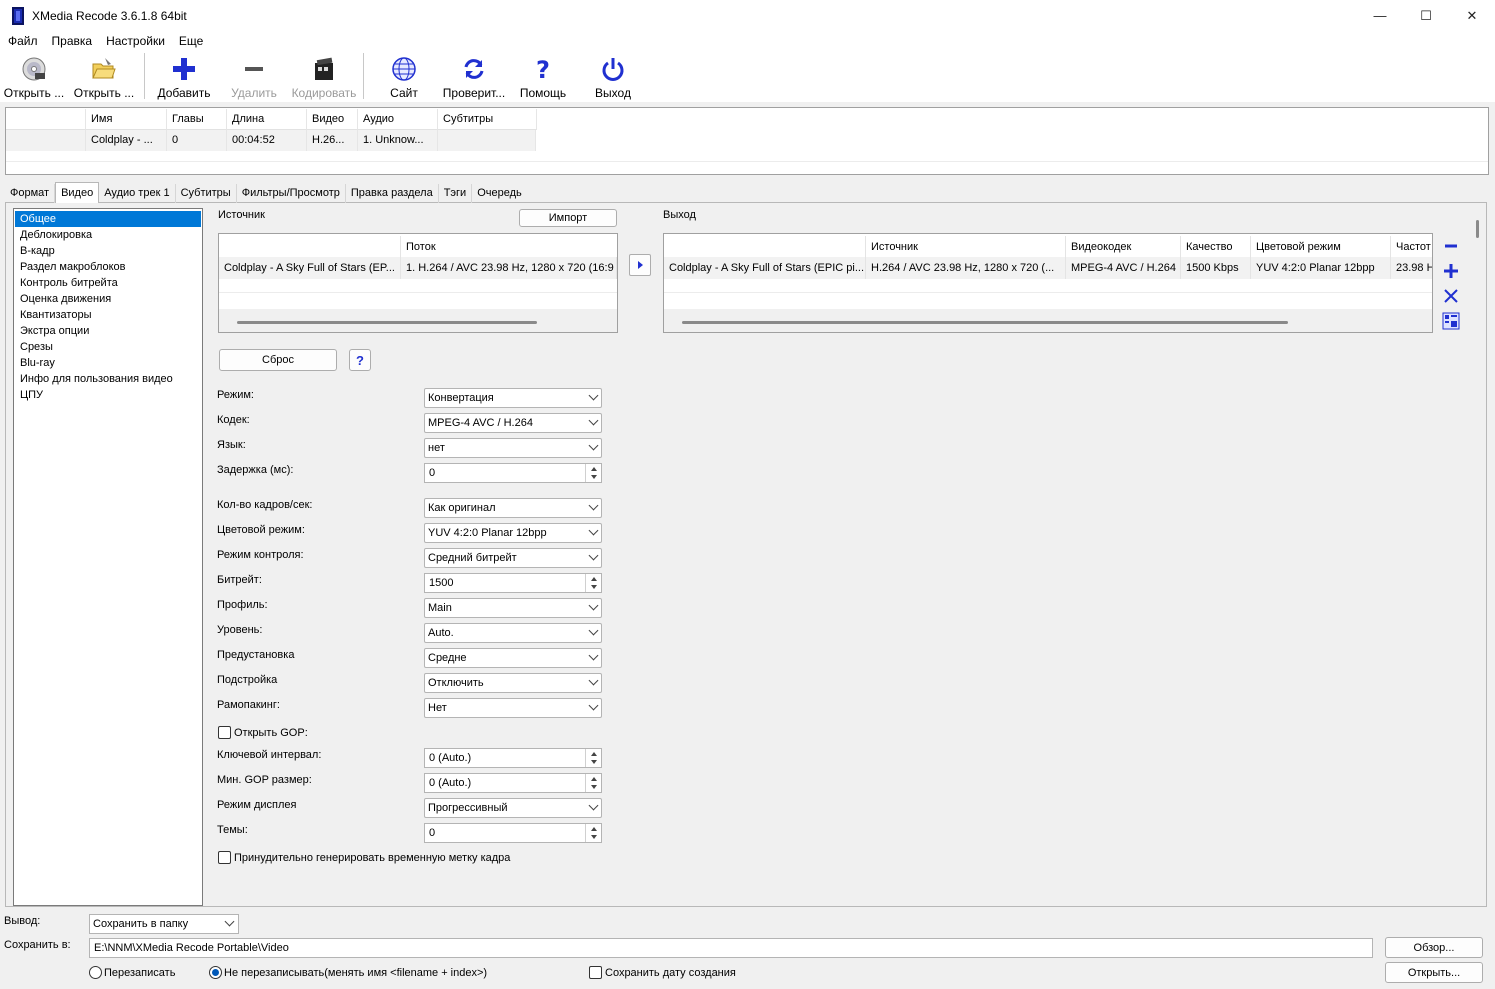 The width and height of the screenshot is (1495, 989). Describe the element at coordinates (108, 363) in the screenshot. I see `nav-item-bluray: Blu-ray` at that location.